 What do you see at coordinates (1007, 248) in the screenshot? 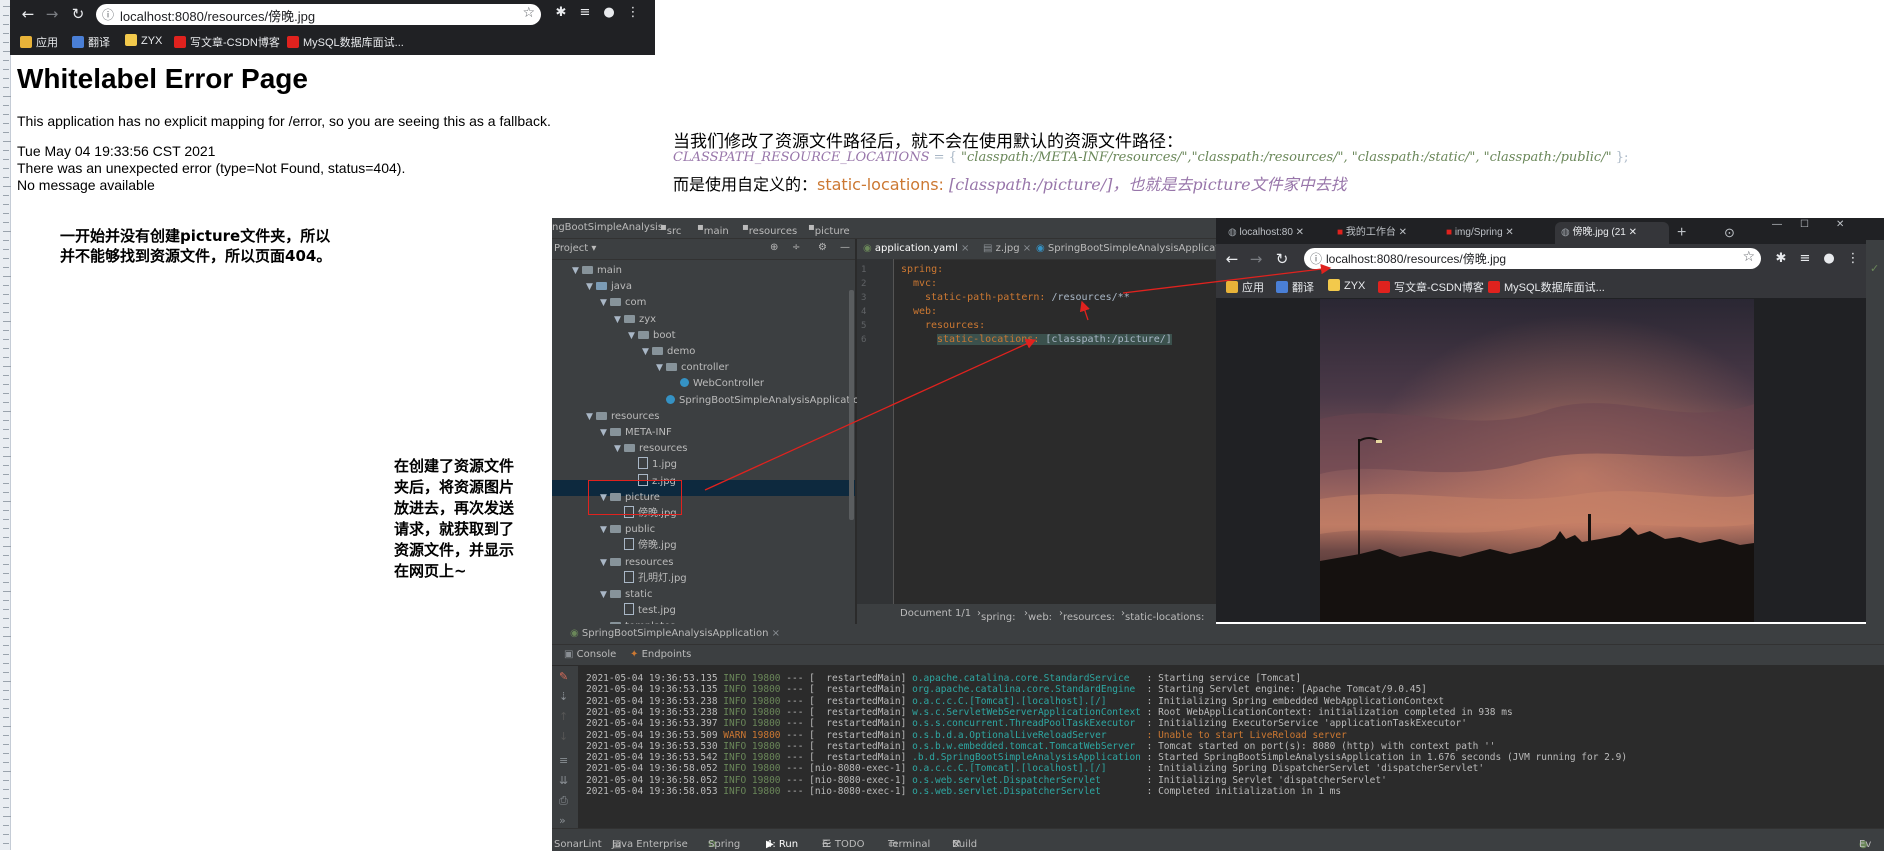
I see `tab-z-jpg: ▤ z.jpg ×` at bounding box center [1007, 248].